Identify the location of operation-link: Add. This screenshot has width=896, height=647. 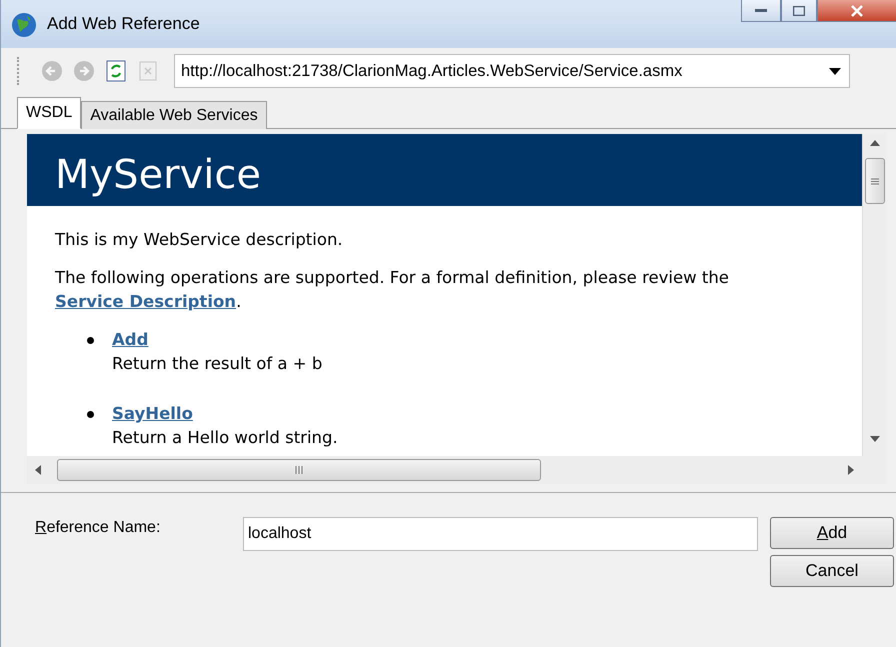
(130, 340).